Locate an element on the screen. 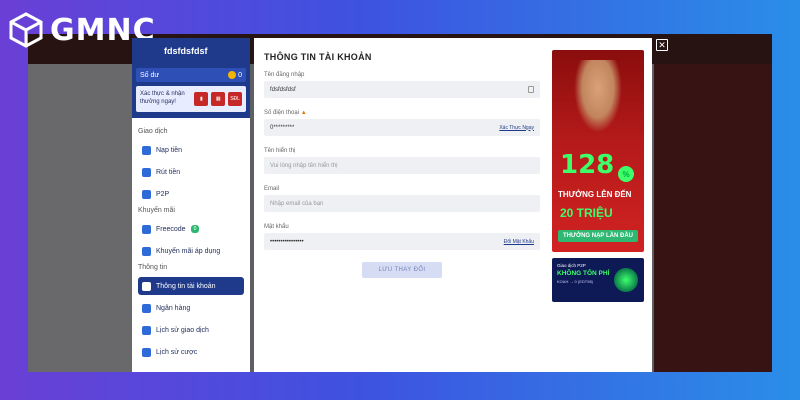 This screenshot has width=800, height=400. balance-amount: 0 is located at coordinates (235, 75).